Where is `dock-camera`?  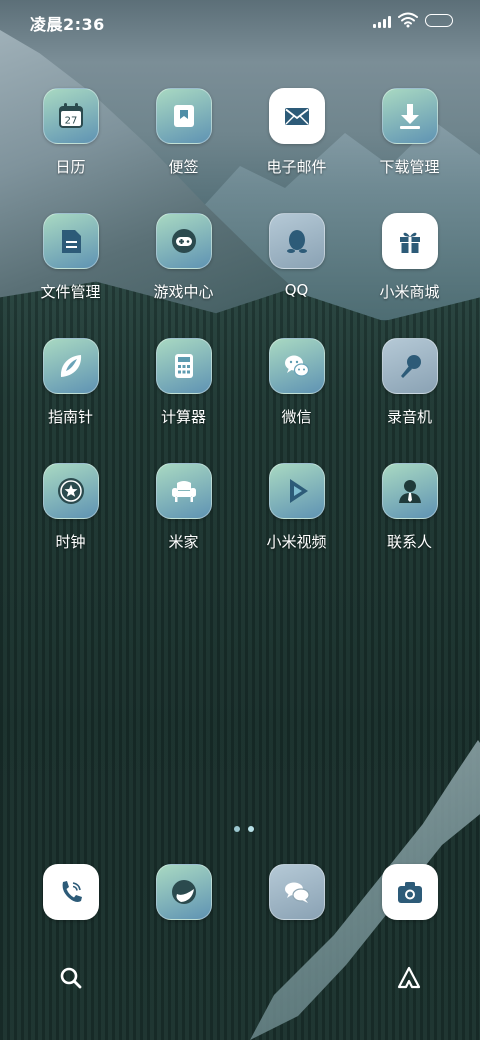 dock-camera is located at coordinates (409, 892).